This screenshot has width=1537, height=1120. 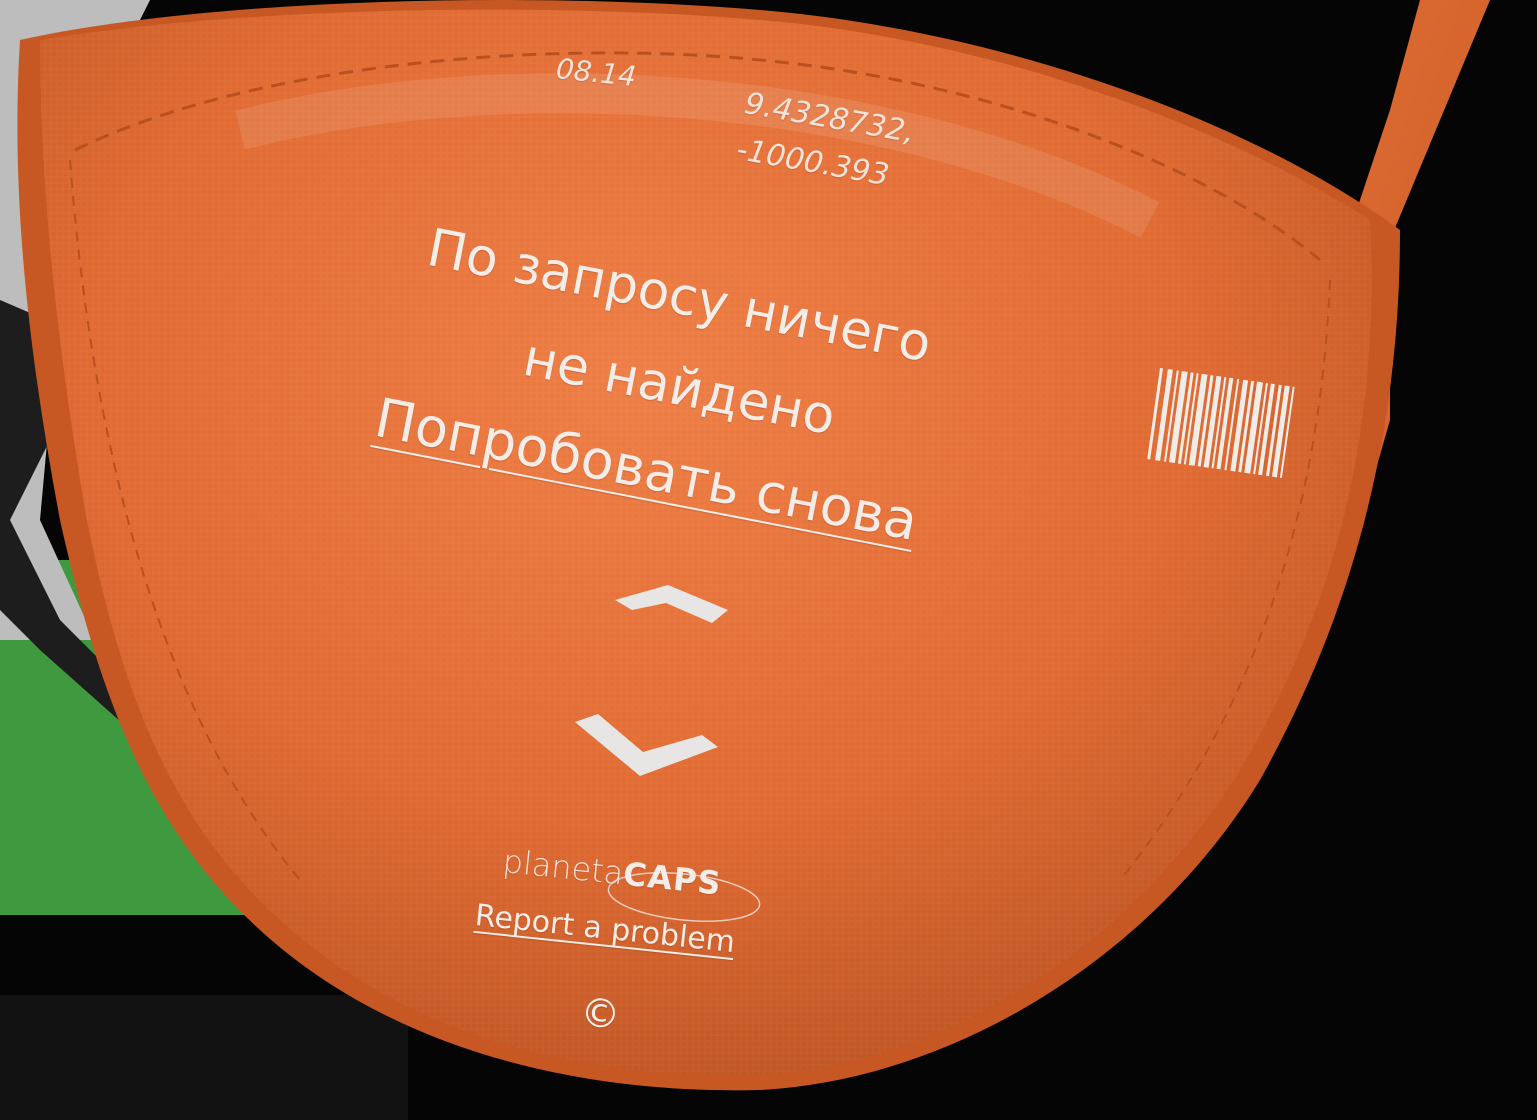 I want to click on copyright-icon: ©, so click(x=600, y=1014).